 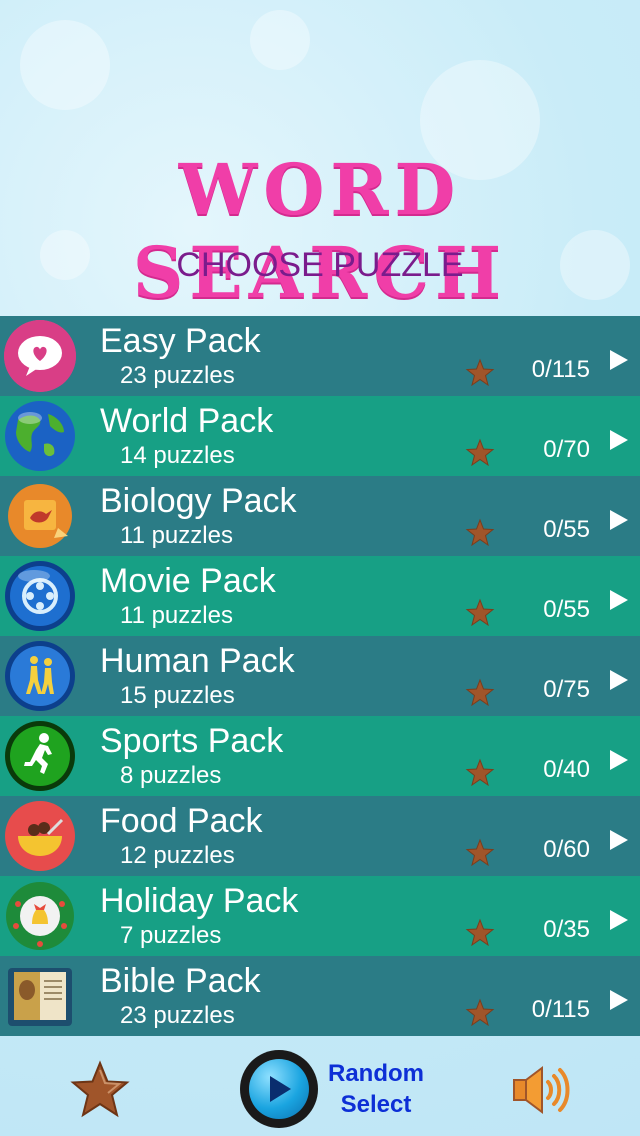 What do you see at coordinates (177, 455) in the screenshot?
I see `pack-puzzle-count: 14 puzzles` at bounding box center [177, 455].